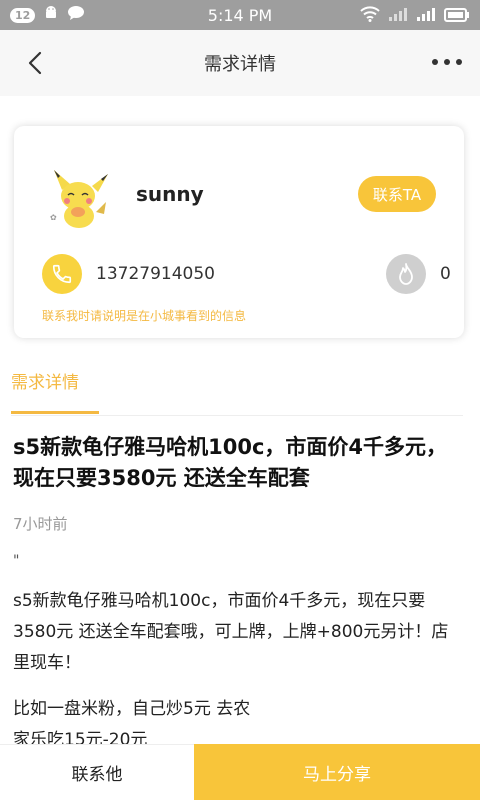 The height and width of the screenshot is (800, 480). What do you see at coordinates (337, 772) in the screenshot?
I see `share-now-button: 马上分享` at bounding box center [337, 772].